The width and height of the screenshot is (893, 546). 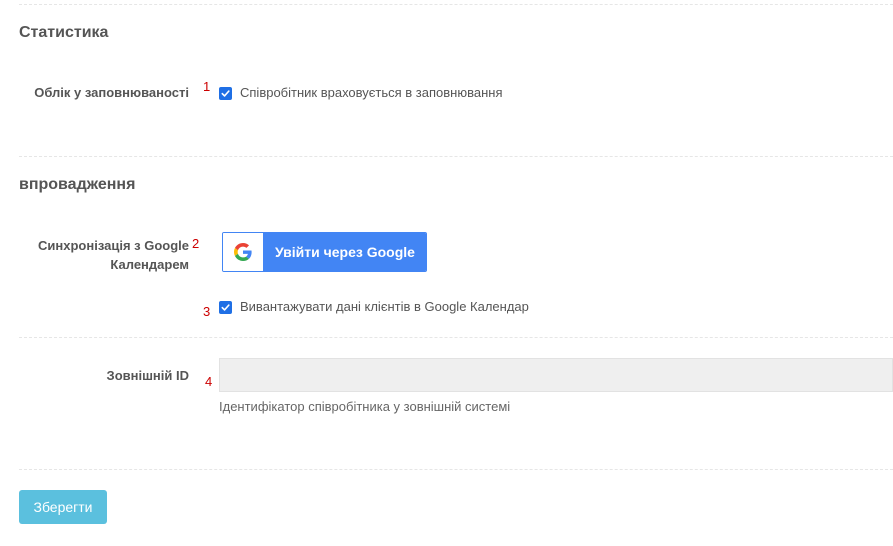 What do you see at coordinates (456, 4) in the screenshot?
I see `top-divider` at bounding box center [456, 4].